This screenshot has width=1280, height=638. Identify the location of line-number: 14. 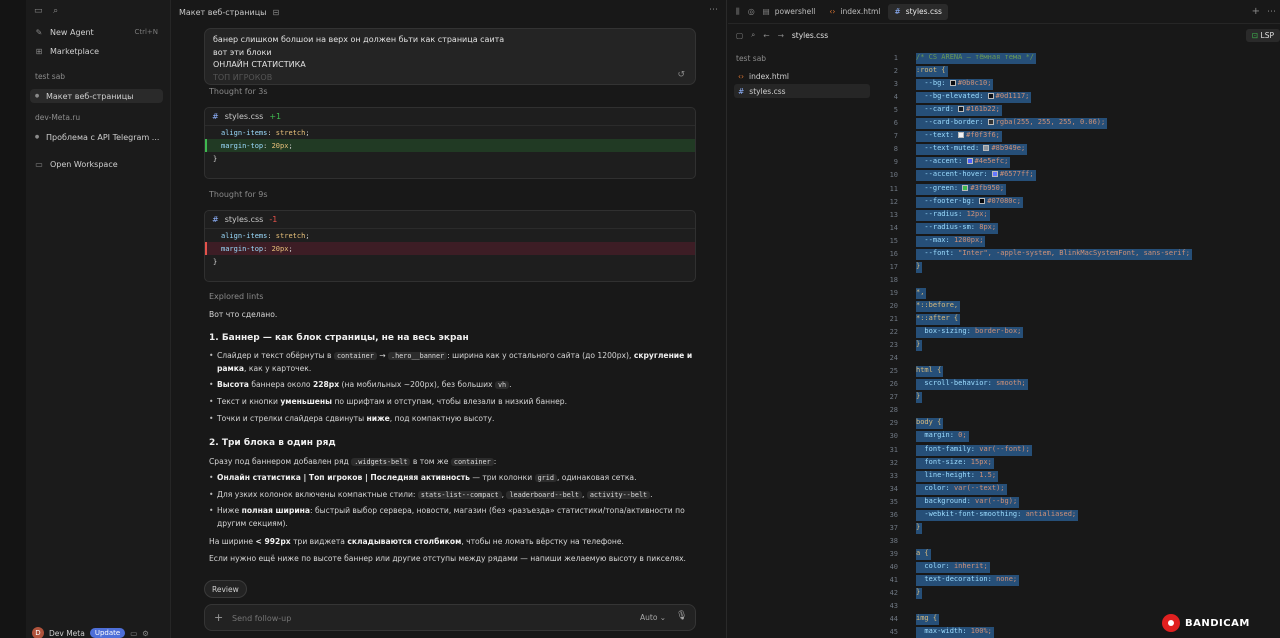
(893, 227).